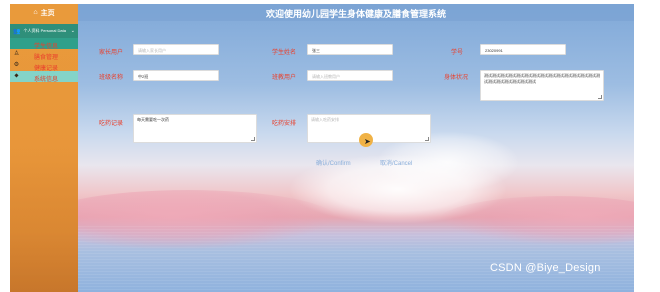 The image size is (660, 292). Describe the element at coordinates (284, 78) in the screenshot. I see `teacher-account-label: 班教用户` at that location.